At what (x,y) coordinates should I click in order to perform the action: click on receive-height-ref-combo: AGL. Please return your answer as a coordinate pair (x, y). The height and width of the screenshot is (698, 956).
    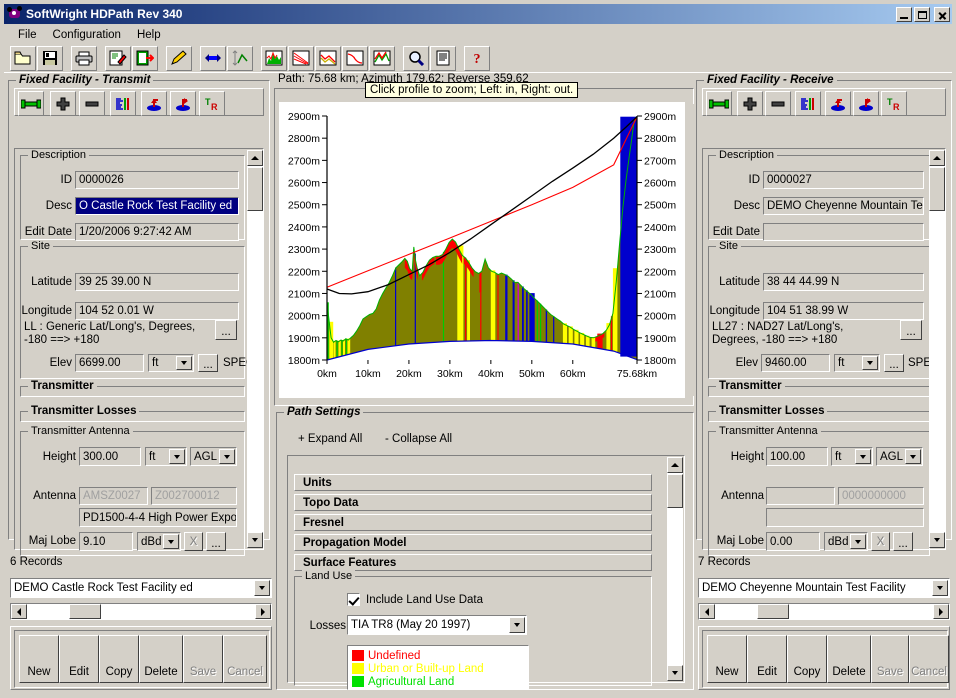
    Looking at the image, I should click on (899, 456).